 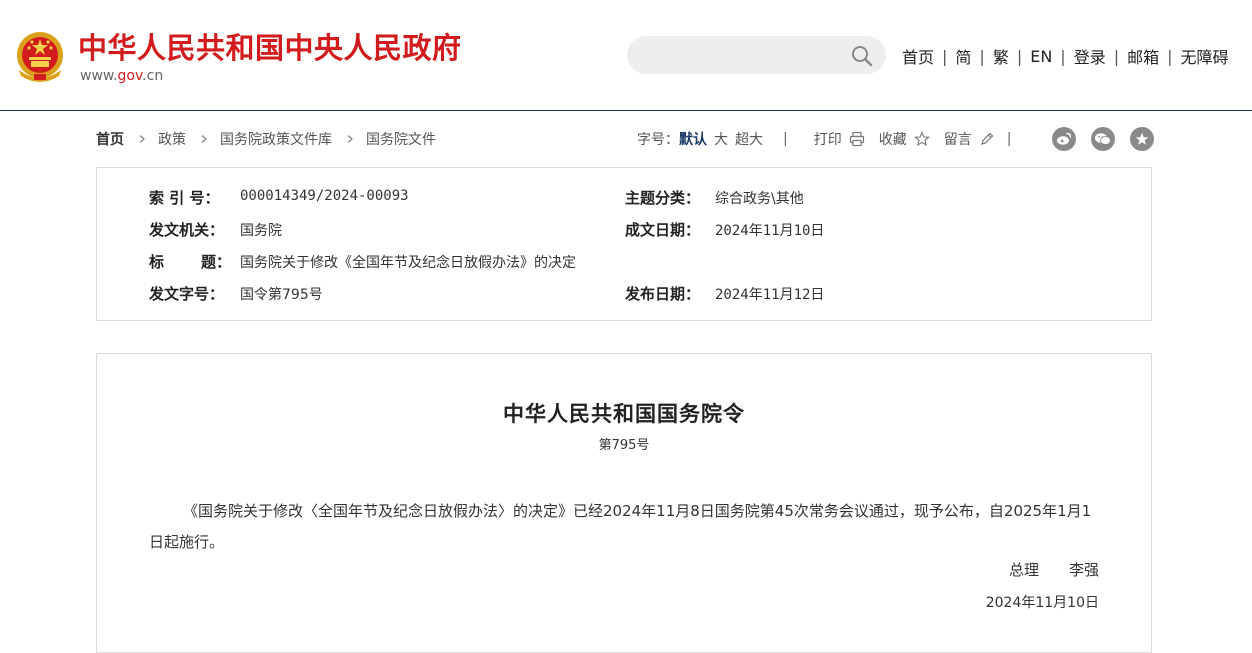 What do you see at coordinates (261, 231) in the screenshot?
I see `issuer-value: 国务院` at bounding box center [261, 231].